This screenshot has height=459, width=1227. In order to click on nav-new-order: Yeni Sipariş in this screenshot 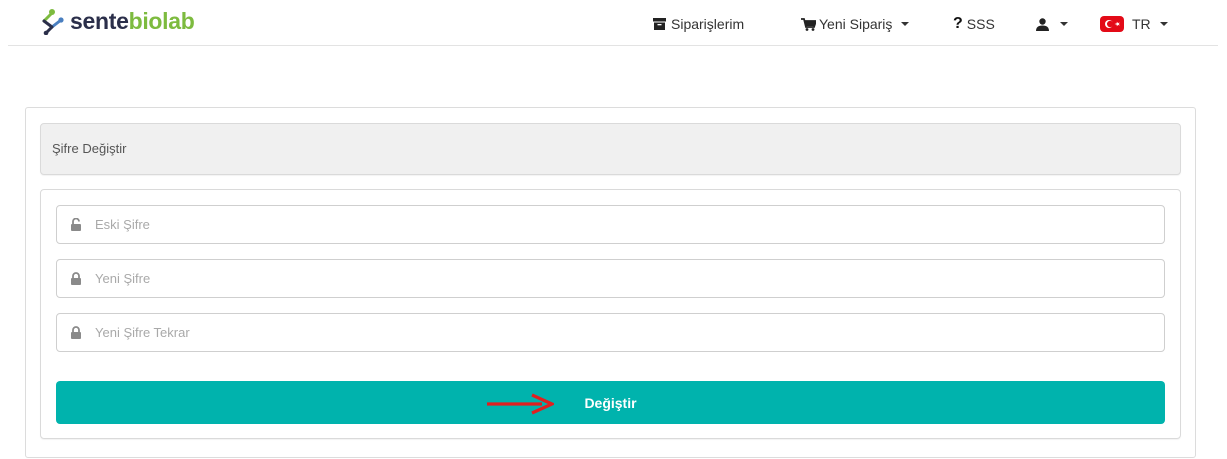, I will do `click(855, 24)`.